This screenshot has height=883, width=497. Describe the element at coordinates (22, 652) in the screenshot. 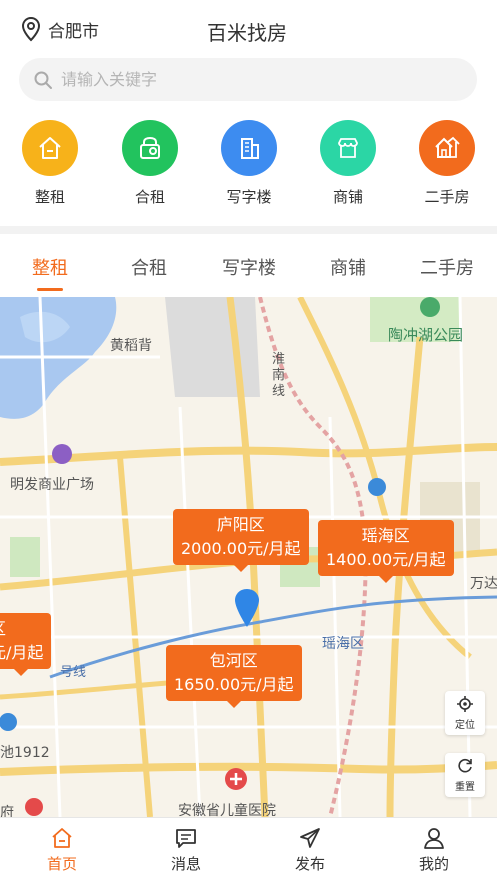

I see `district-price: 元/月起` at that location.